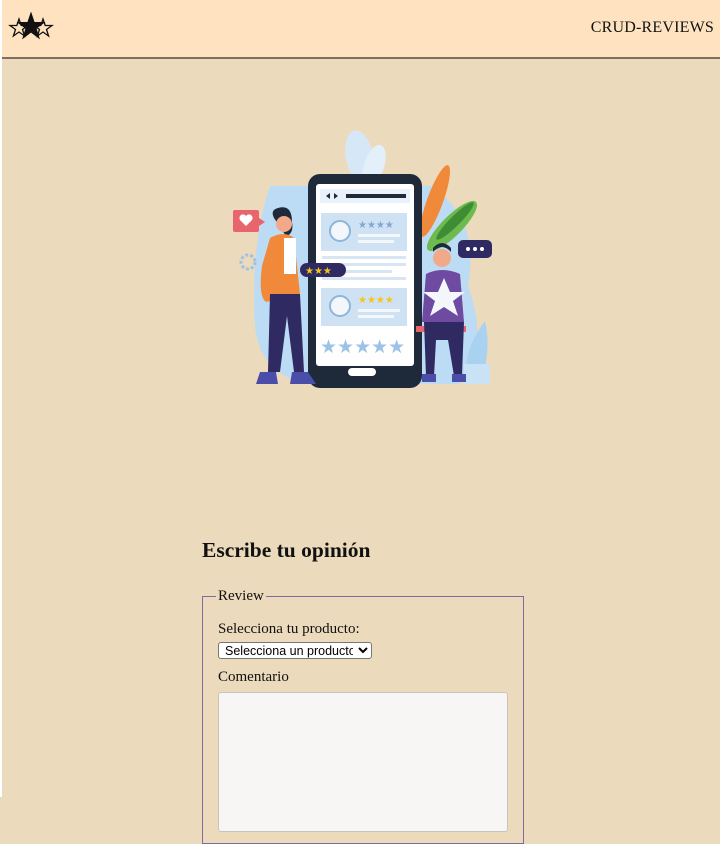 This screenshot has height=844, width=720. What do you see at coordinates (363, 762) in the screenshot?
I see `comment-textarea` at bounding box center [363, 762].